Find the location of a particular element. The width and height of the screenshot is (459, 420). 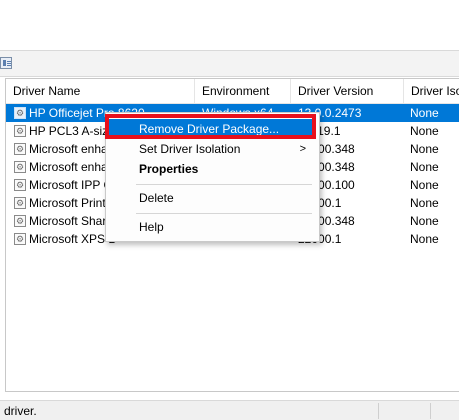

status-text: driver. is located at coordinates (20, 411).